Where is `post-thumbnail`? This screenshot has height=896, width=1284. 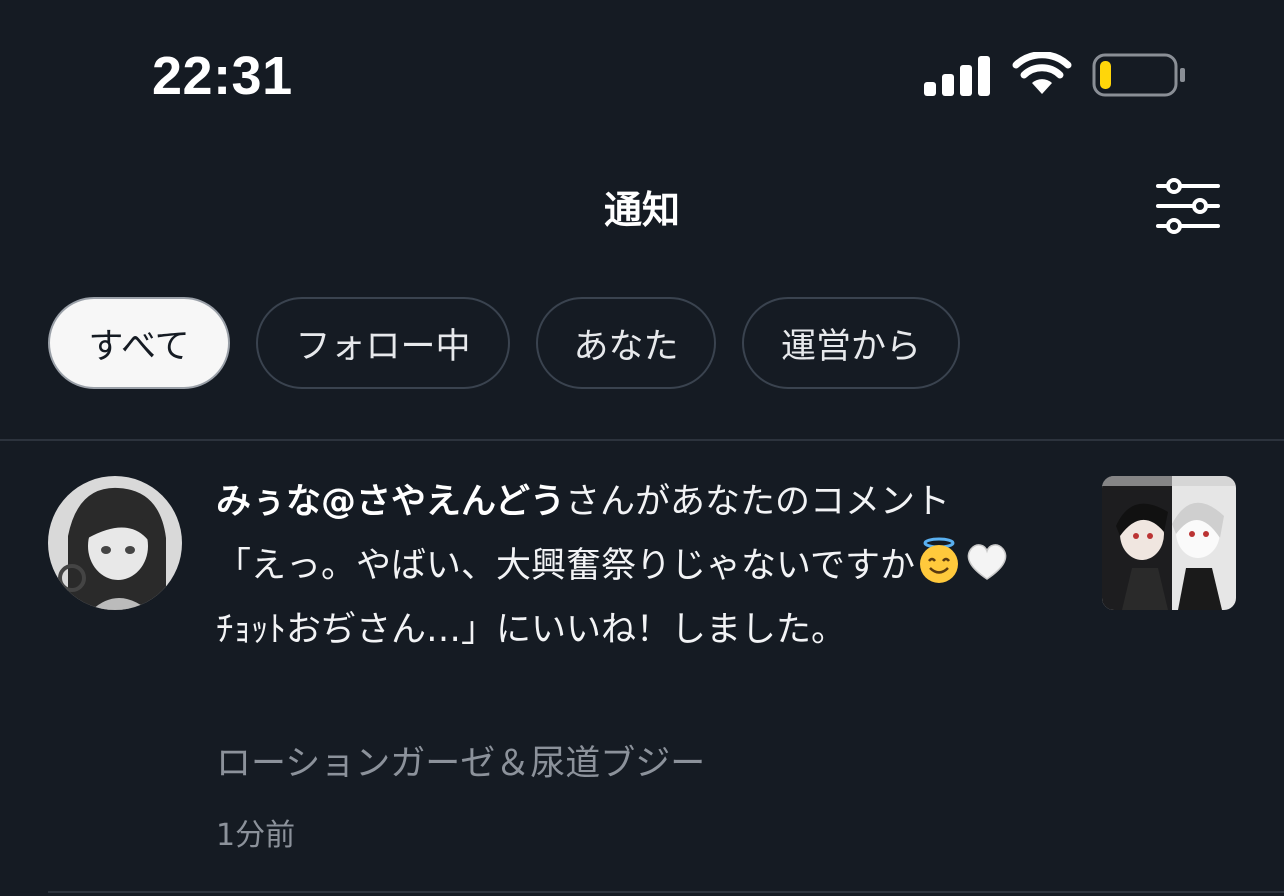 post-thumbnail is located at coordinates (1169, 543).